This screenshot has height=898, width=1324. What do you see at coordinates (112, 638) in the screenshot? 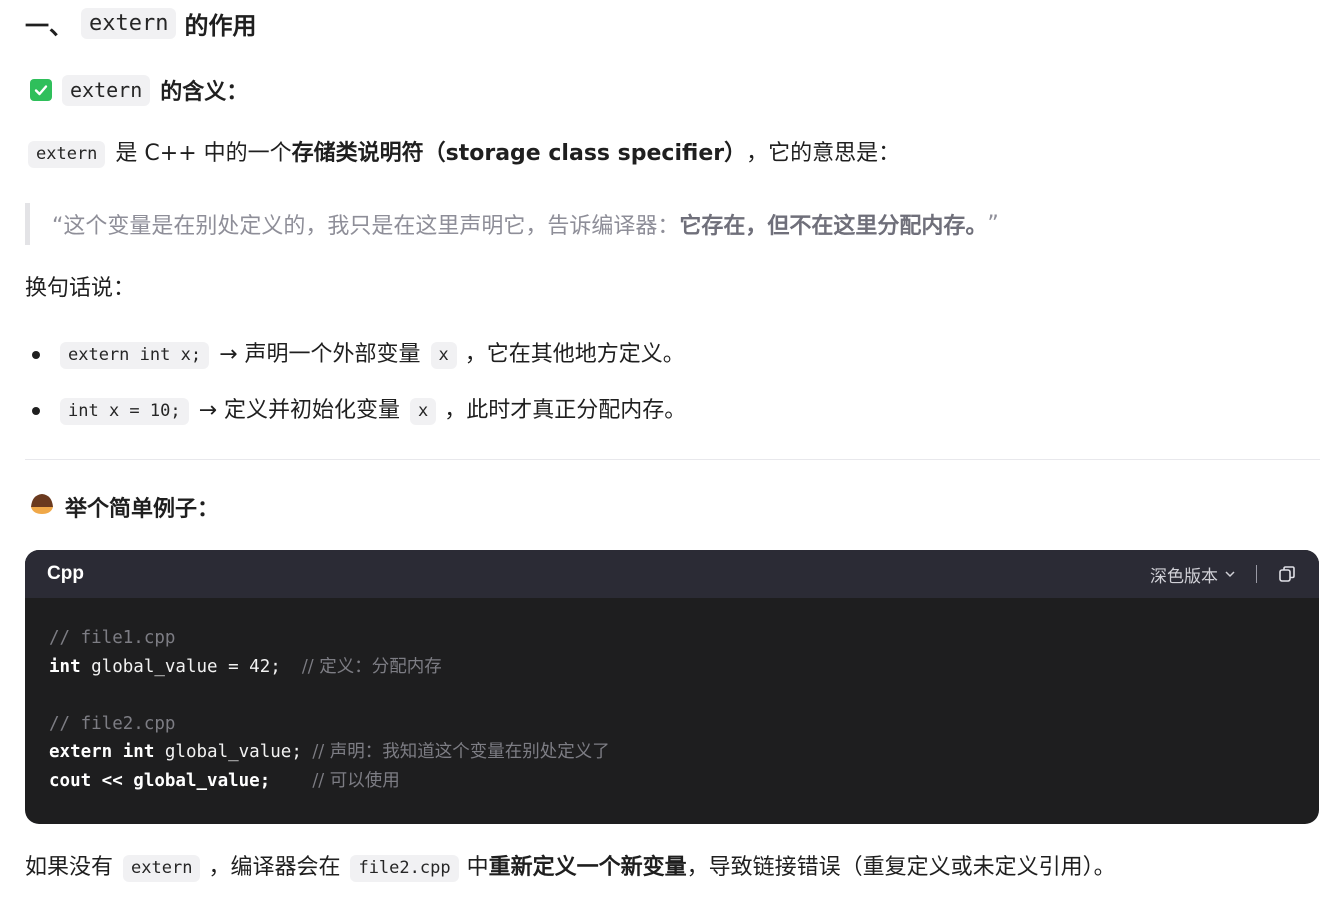
I see `code-comment: // file1.cpp` at bounding box center [112, 638].